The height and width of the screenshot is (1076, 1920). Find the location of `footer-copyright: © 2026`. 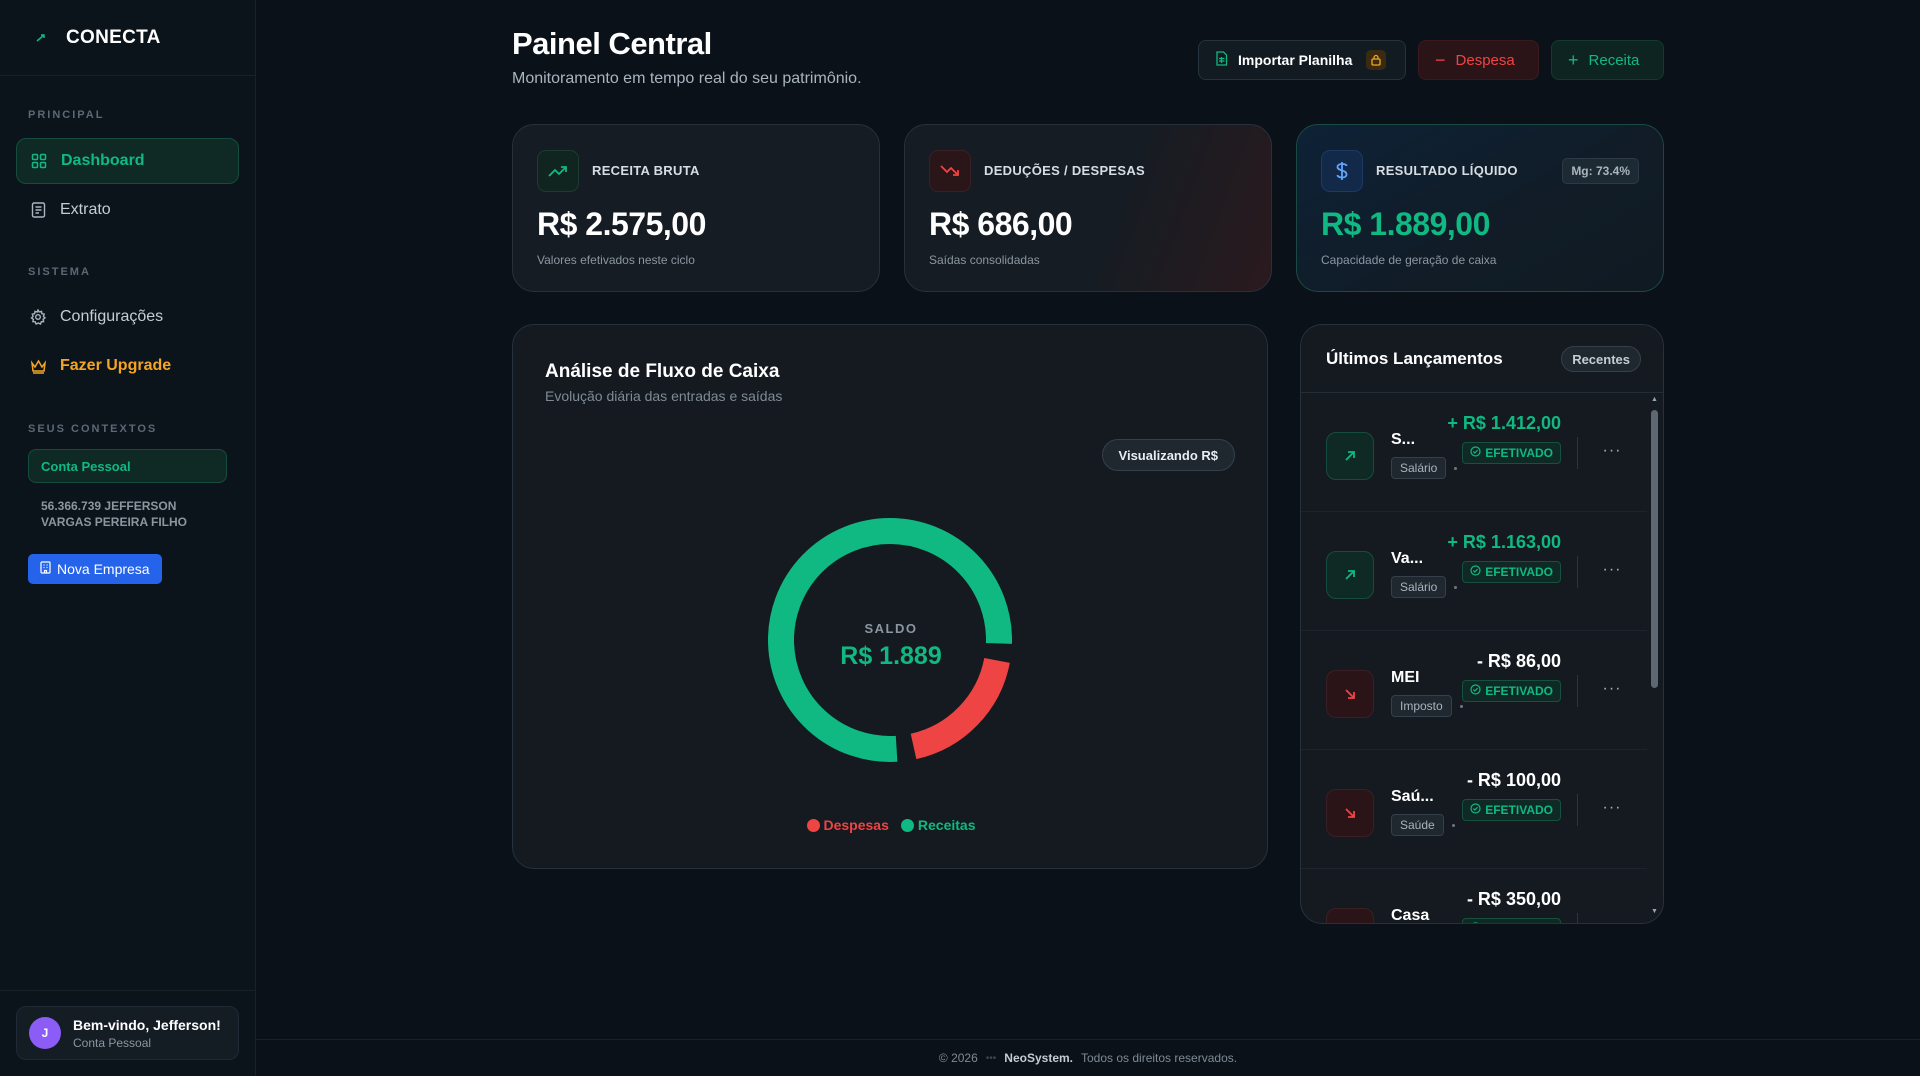

footer-copyright: © 2026 is located at coordinates (958, 1058).